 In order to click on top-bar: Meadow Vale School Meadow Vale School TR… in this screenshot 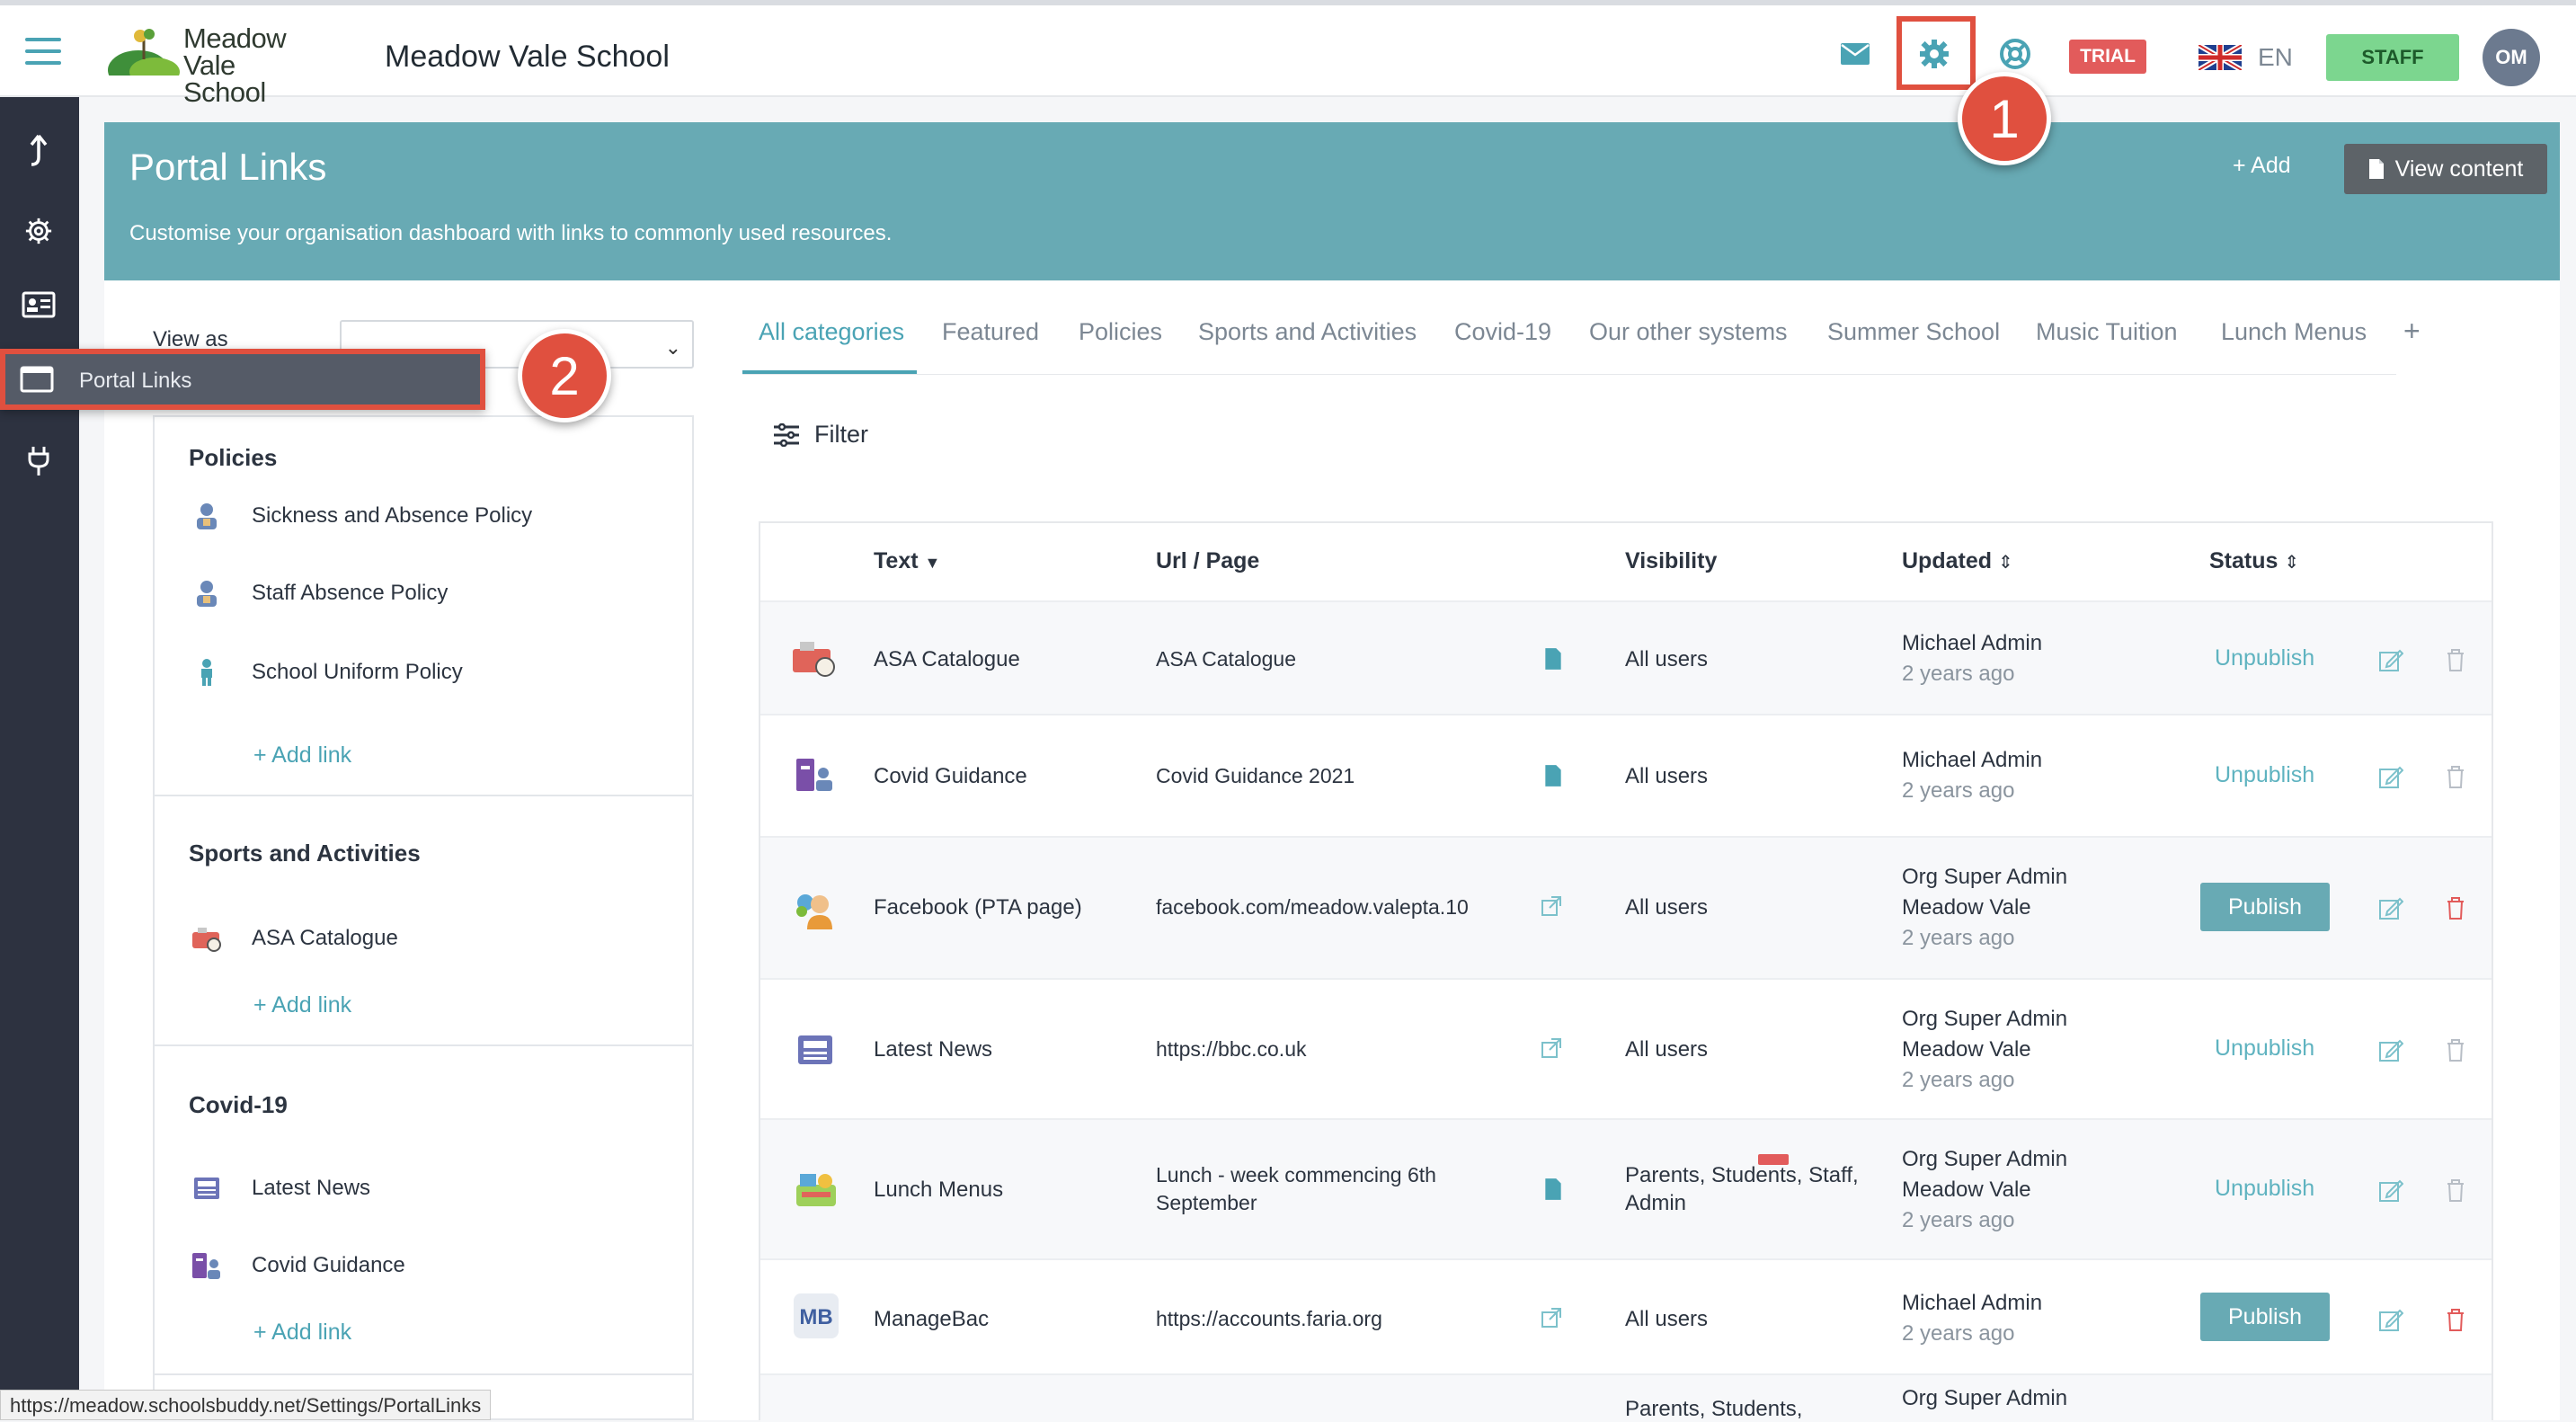, I will do `click(1288, 53)`.